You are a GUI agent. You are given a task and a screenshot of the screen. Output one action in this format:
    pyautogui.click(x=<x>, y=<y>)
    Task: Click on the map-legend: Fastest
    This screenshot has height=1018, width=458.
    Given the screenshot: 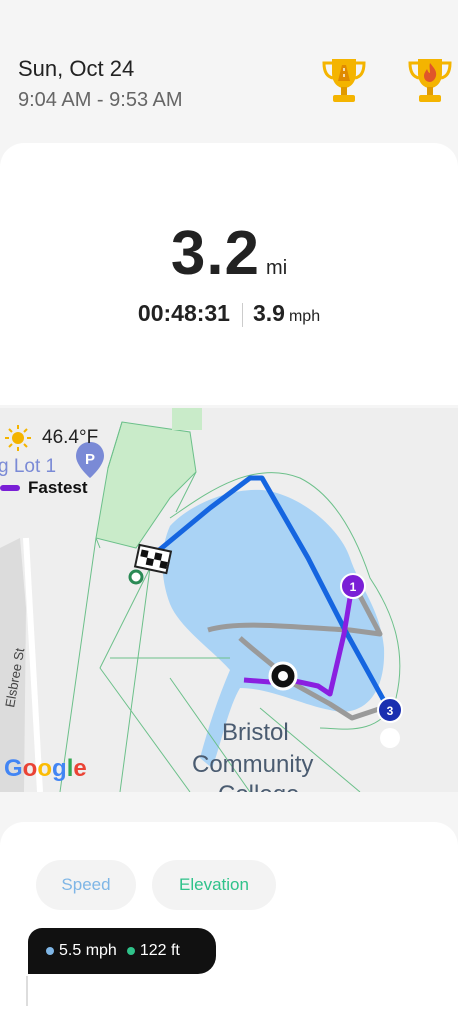 What is the action you would take?
    pyautogui.click(x=44, y=488)
    